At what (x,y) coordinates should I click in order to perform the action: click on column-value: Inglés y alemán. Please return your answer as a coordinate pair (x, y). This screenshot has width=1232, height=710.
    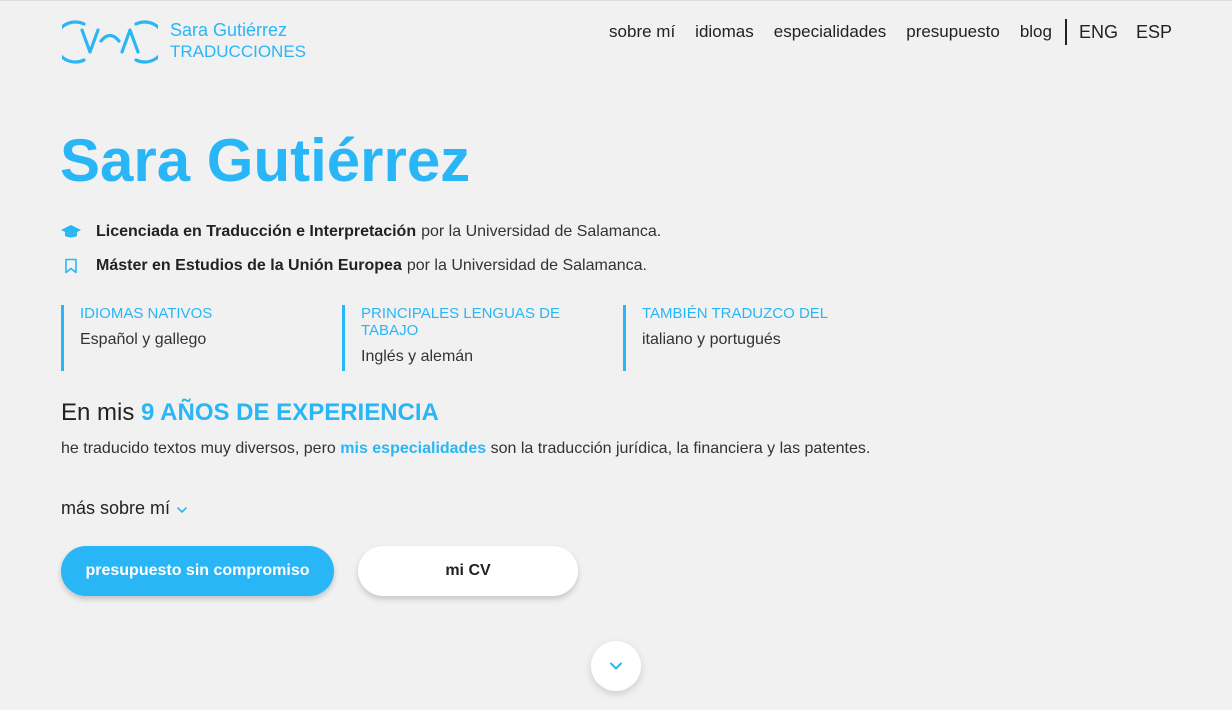
    Looking at the image, I should click on (417, 356).